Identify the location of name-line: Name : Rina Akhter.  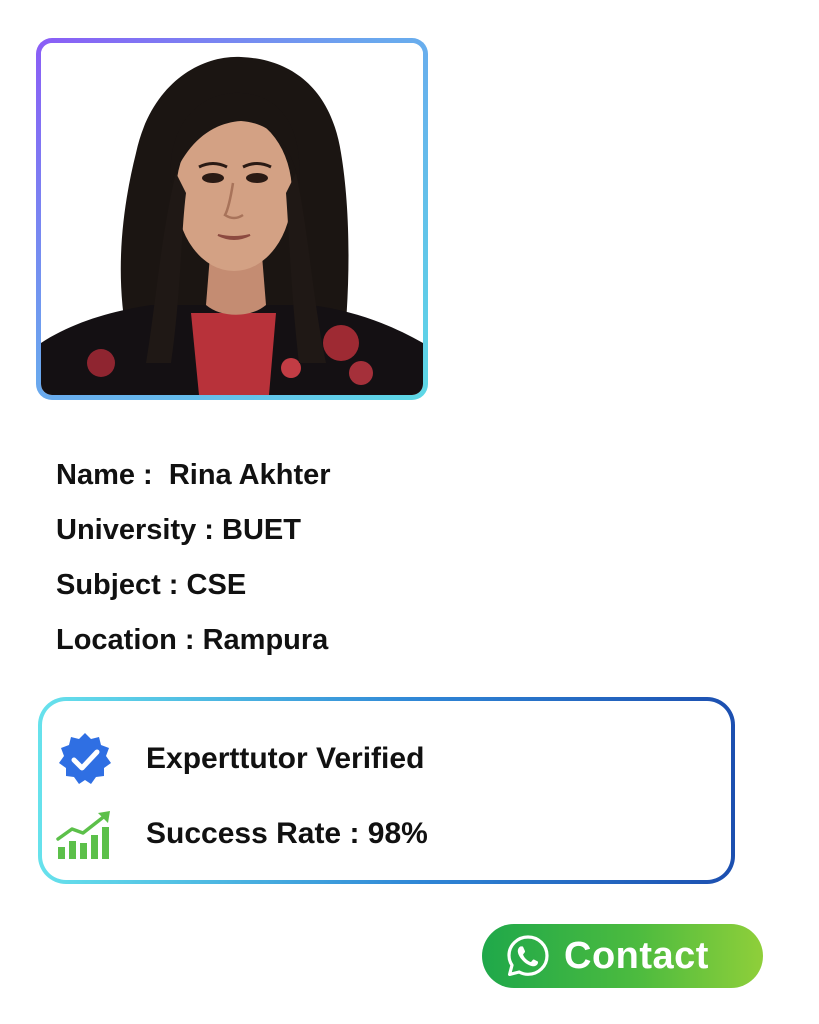
(193, 483).